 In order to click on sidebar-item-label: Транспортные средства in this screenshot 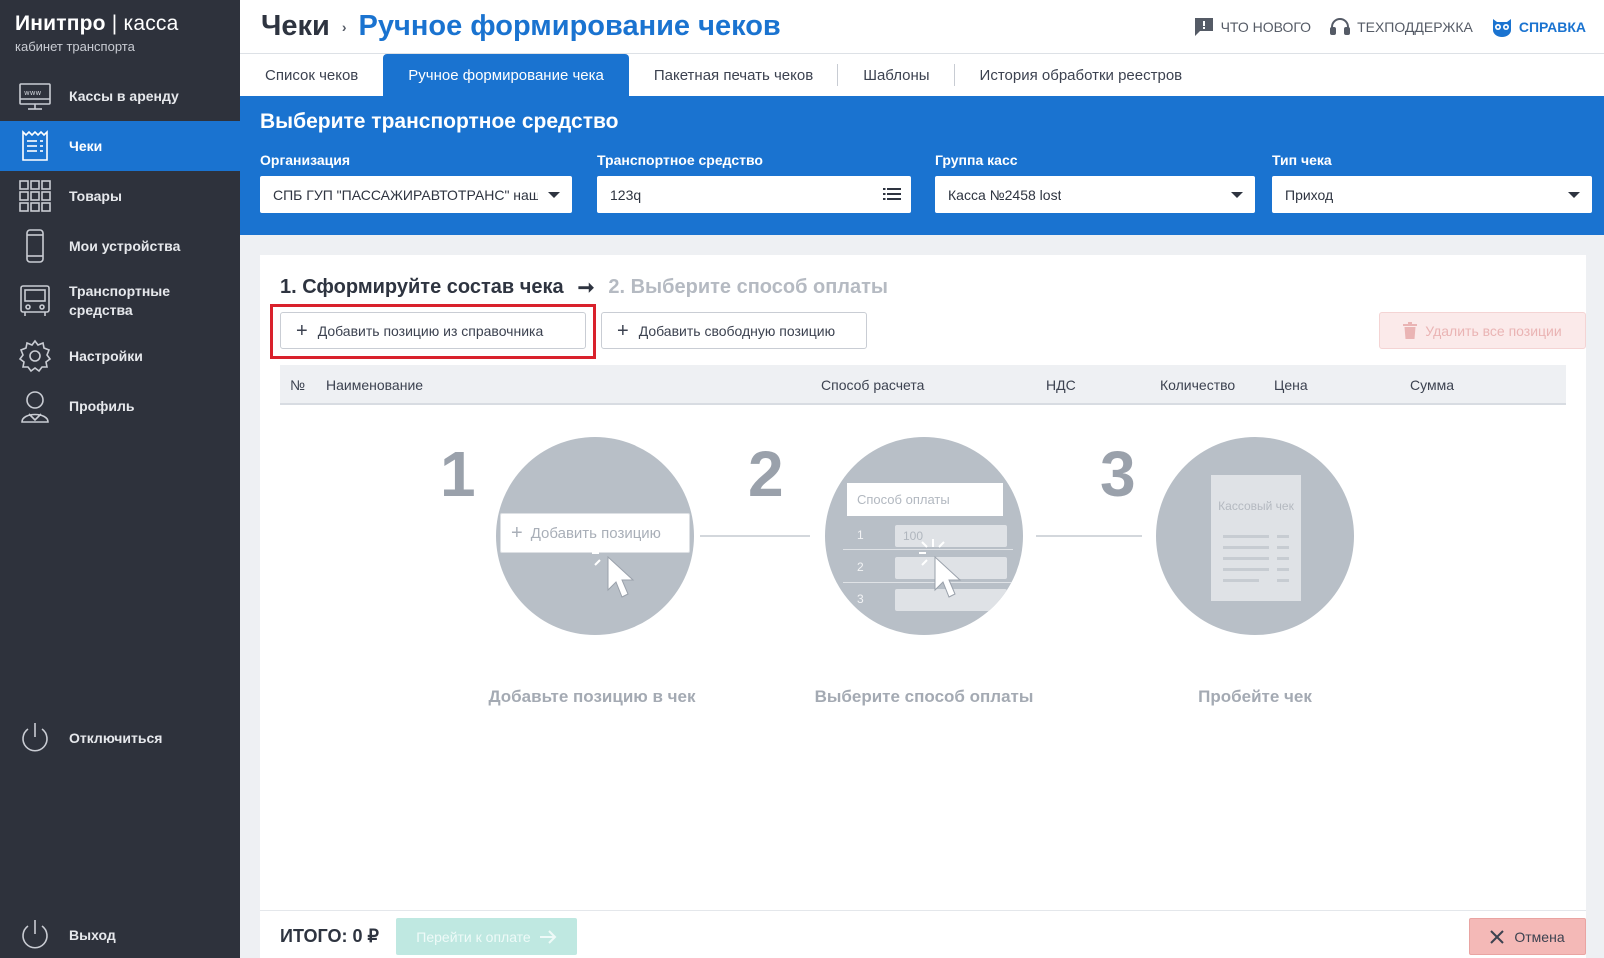, I will do `click(120, 300)`.